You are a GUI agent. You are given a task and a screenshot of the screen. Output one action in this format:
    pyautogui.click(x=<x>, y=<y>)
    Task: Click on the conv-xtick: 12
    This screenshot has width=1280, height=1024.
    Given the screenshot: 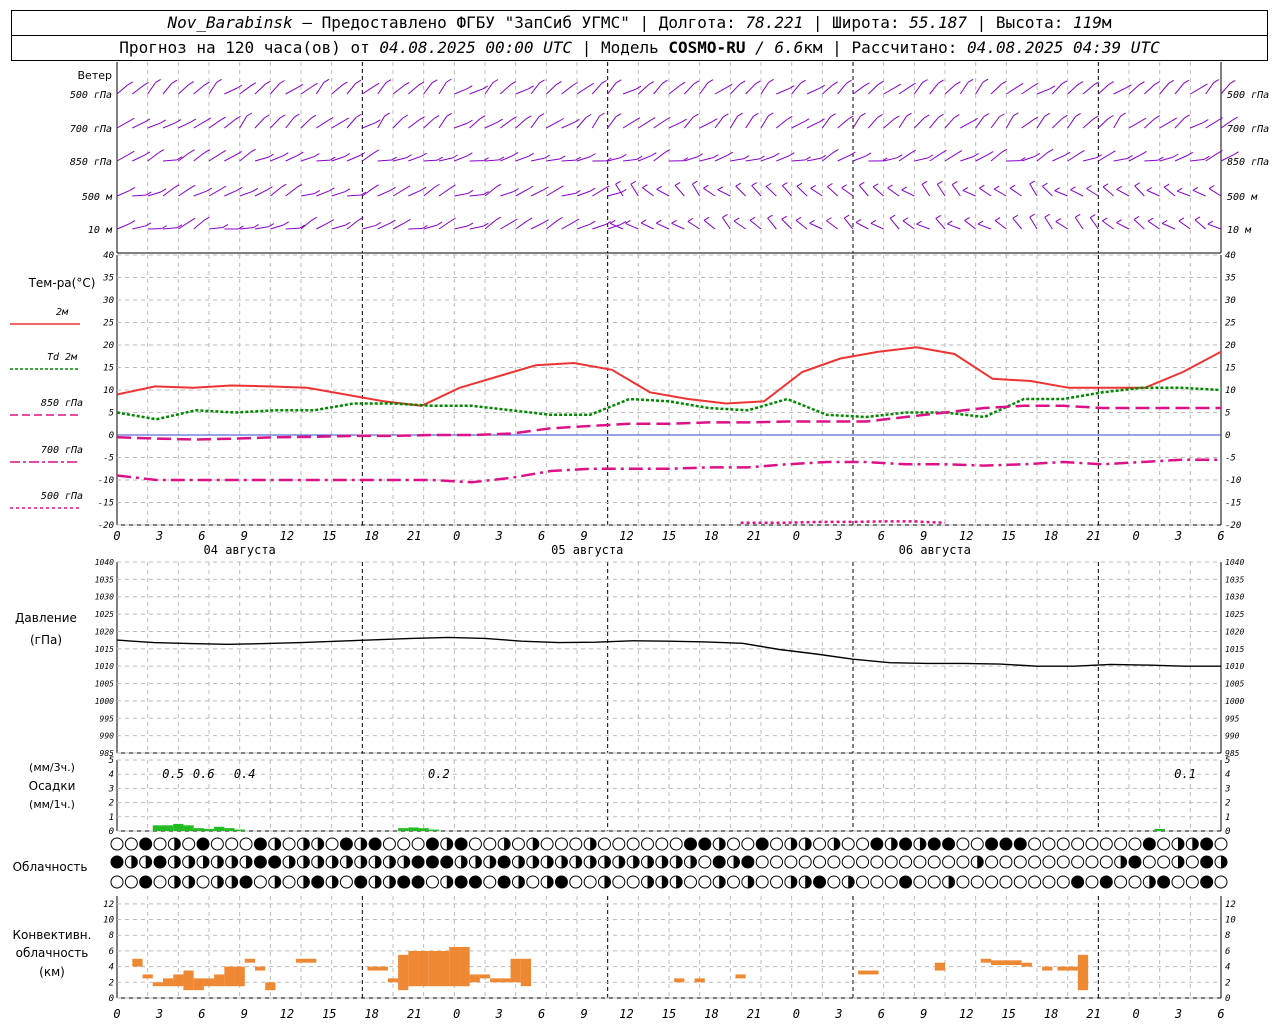 What is the action you would take?
    pyautogui.click(x=626, y=1014)
    